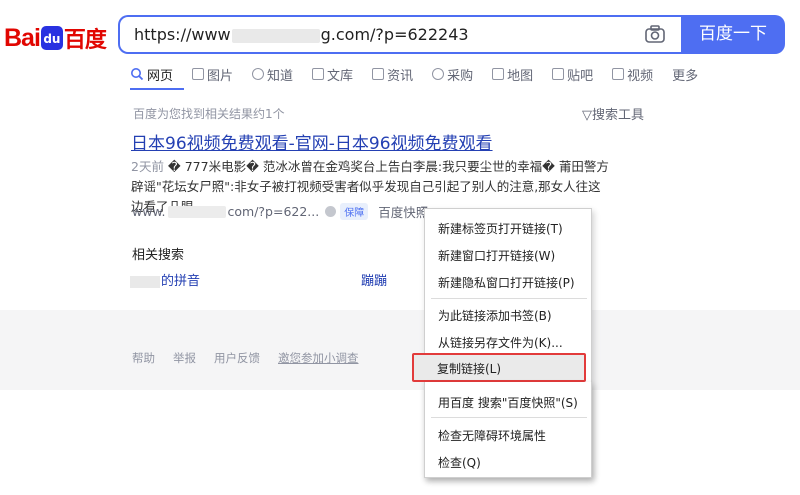 Image resolution: width=800 pixels, height=495 pixels. What do you see at coordinates (184, 358) in the screenshot?
I see `footer-report-link: 举报` at bounding box center [184, 358].